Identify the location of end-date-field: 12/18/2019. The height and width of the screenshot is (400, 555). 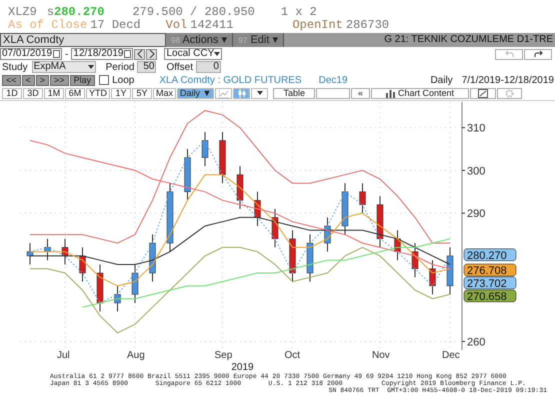
(102, 54).